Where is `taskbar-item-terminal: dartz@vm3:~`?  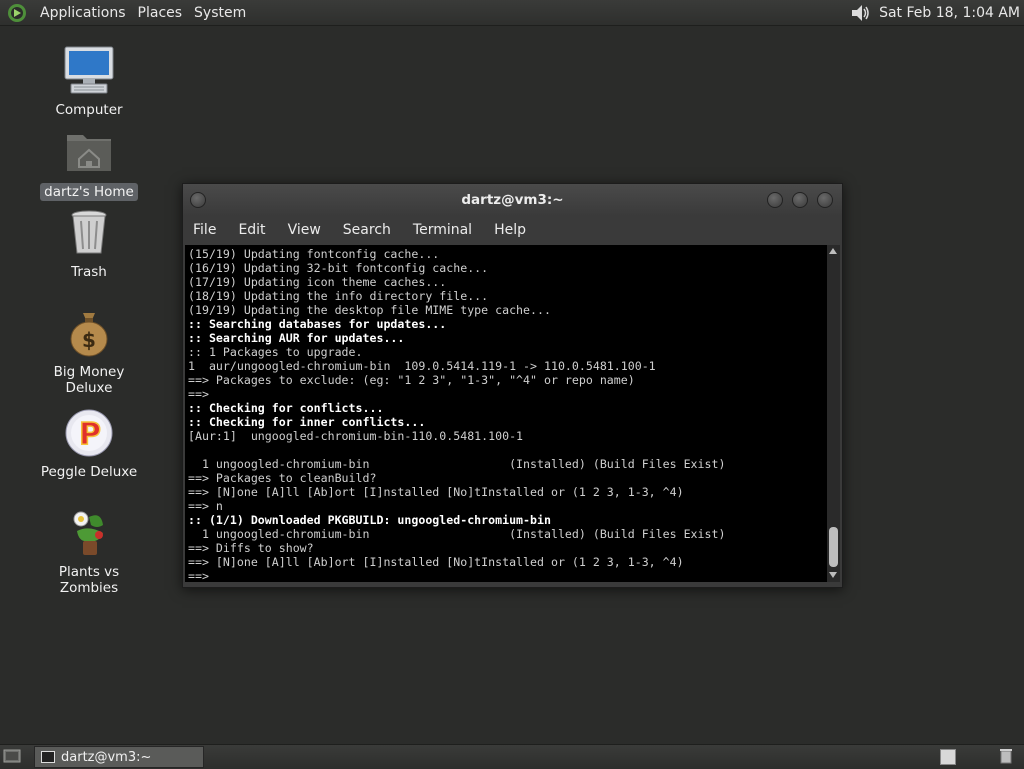 taskbar-item-terminal: dartz@vm3:~ is located at coordinates (119, 757).